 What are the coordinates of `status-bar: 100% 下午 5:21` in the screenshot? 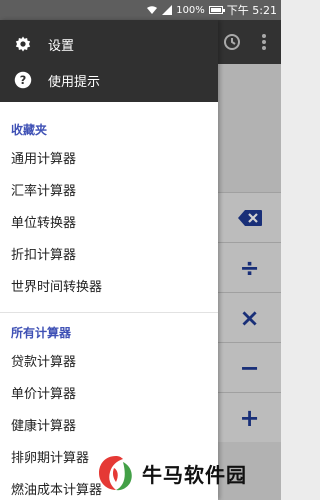 It's located at (140, 10).